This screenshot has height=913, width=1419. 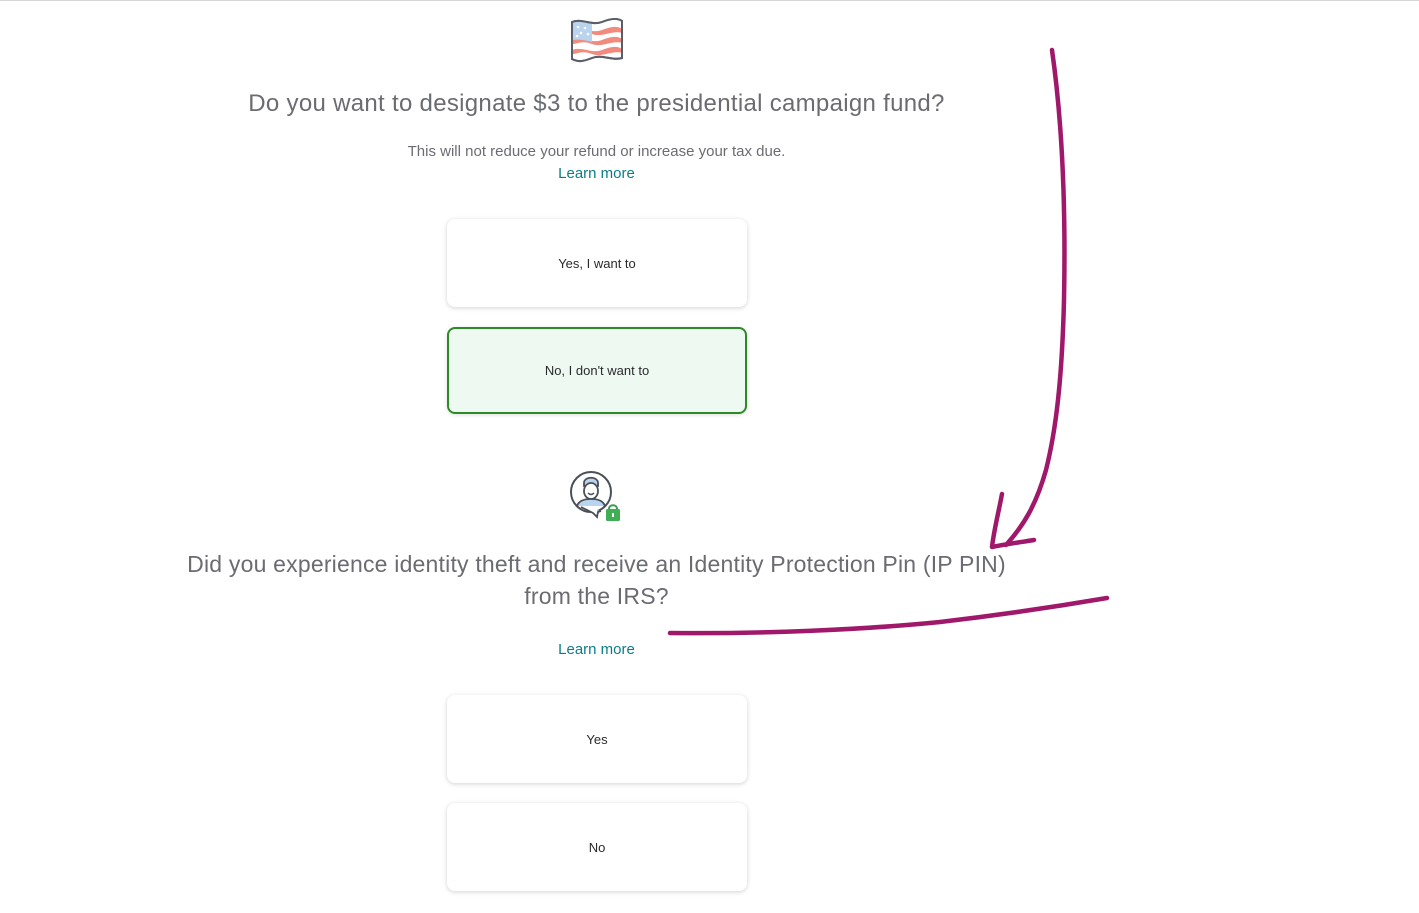 What do you see at coordinates (597, 40) in the screenshot?
I see `american-flag-icon` at bounding box center [597, 40].